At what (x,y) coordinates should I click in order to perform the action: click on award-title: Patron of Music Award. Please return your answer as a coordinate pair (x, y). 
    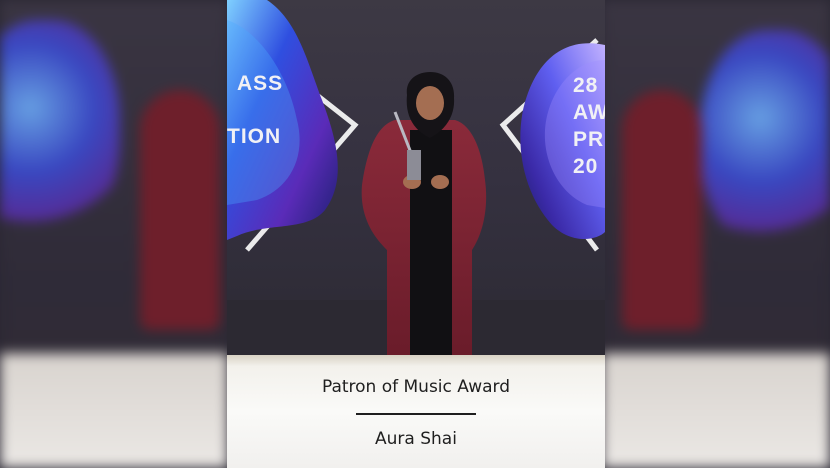
    Looking at the image, I should click on (416, 387).